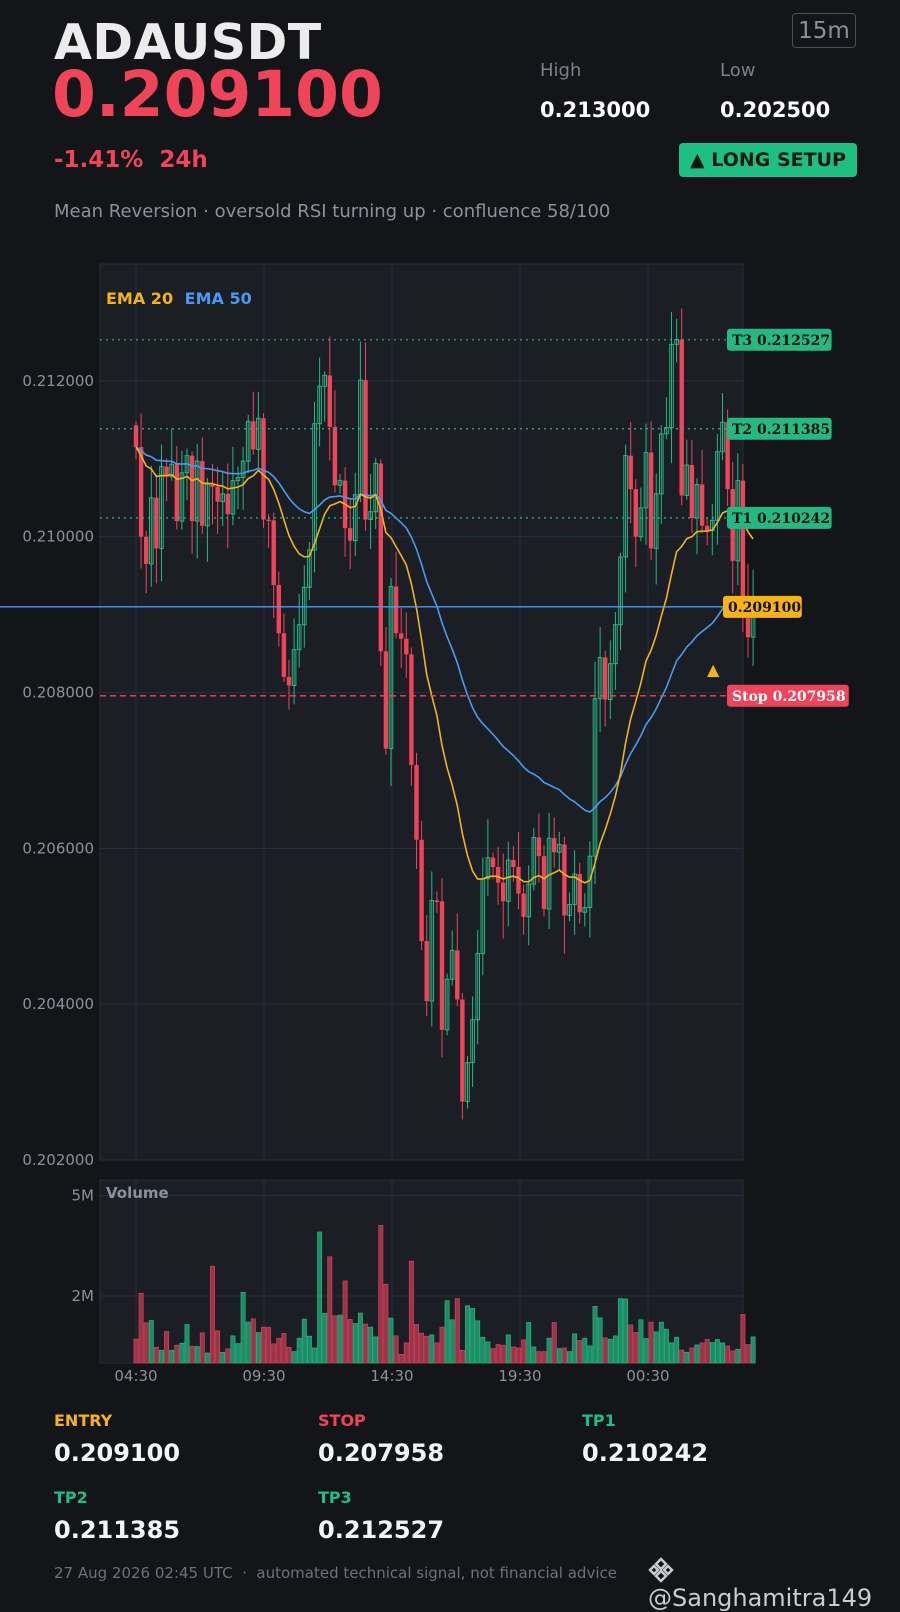 The height and width of the screenshot is (1612, 900). Describe the element at coordinates (647, 1376) in the screenshot. I see `x-tick-label: 00:30` at that location.